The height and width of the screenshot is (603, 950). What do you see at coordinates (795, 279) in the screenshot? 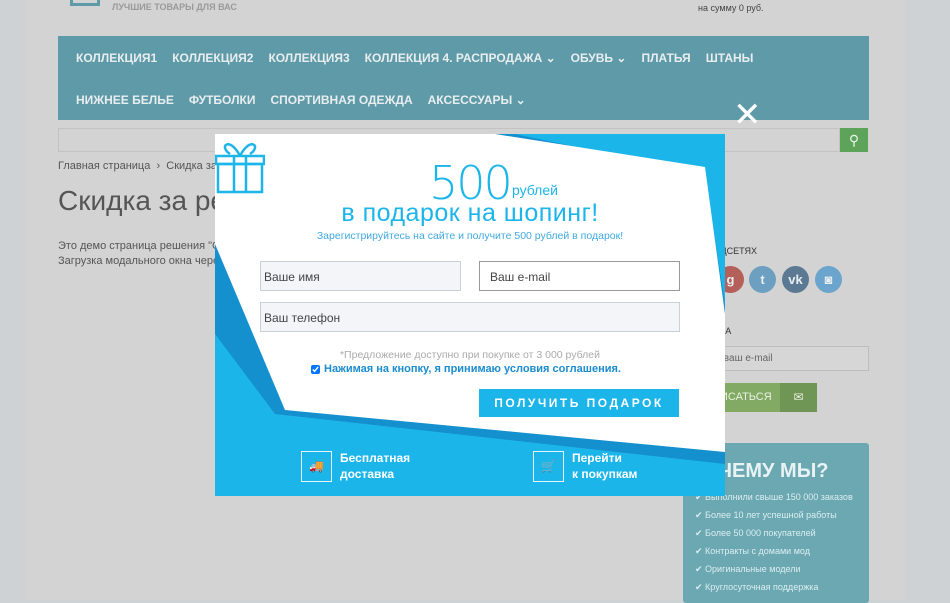
I see `vk-icon: vk` at bounding box center [795, 279].